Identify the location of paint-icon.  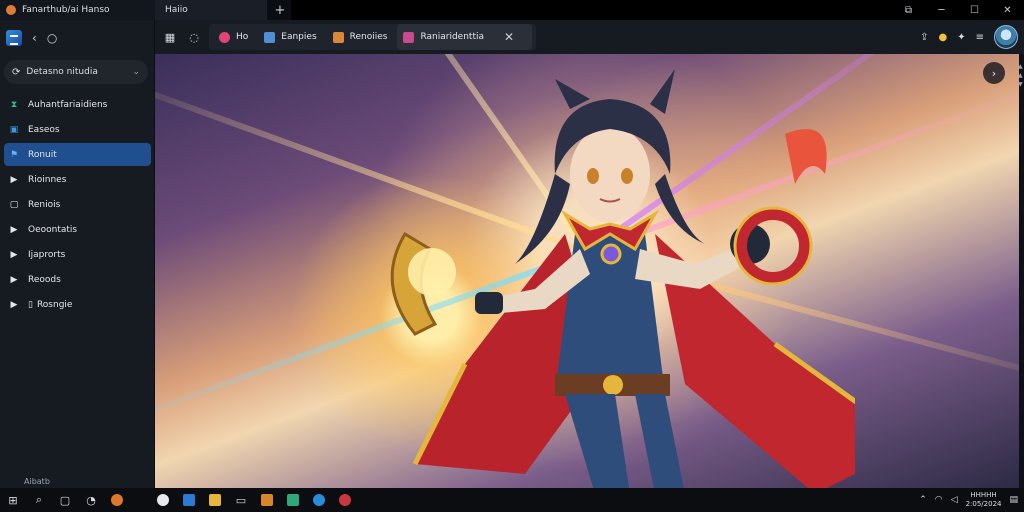
(267, 500).